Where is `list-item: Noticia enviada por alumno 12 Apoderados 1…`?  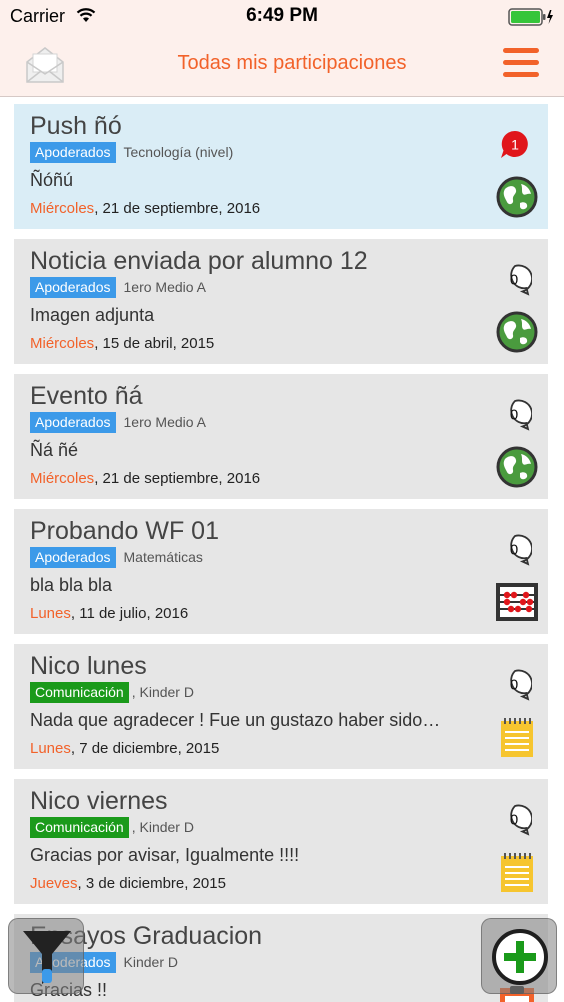 list-item: Noticia enviada por alumno 12 Apoderados 1… is located at coordinates (281, 301).